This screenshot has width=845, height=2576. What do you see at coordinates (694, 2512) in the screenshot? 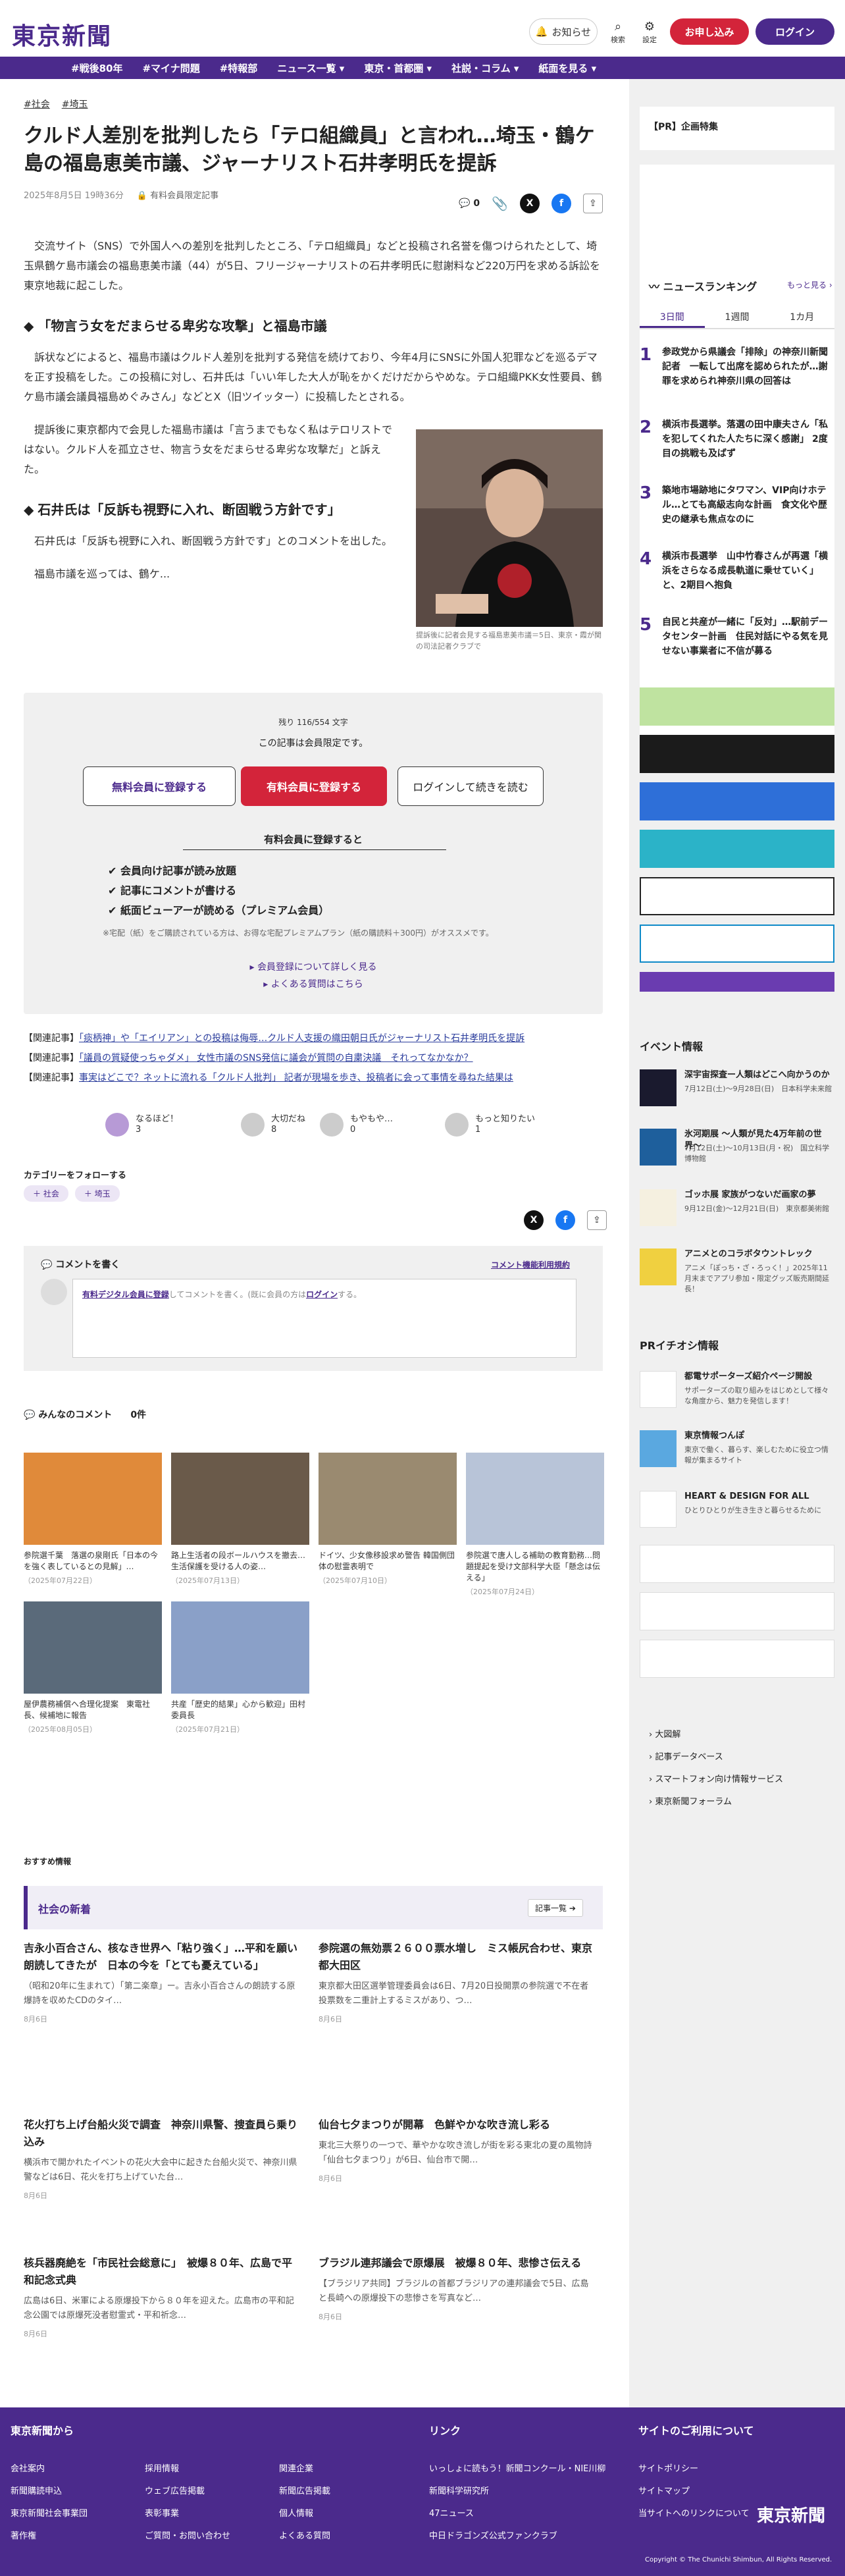
I see `footer-link: 当サイトへのリンクについて` at bounding box center [694, 2512].